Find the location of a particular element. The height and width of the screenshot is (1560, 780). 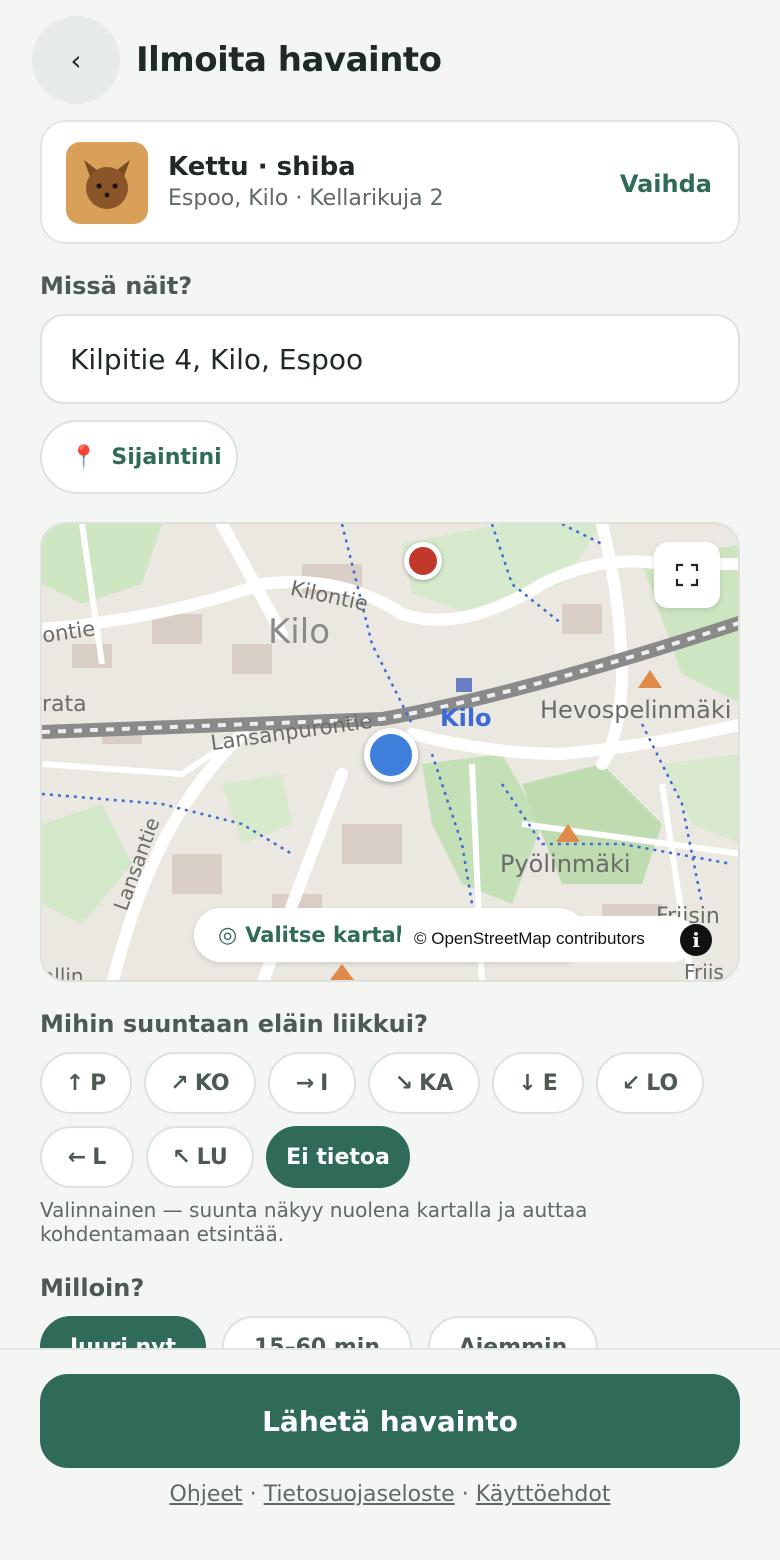

arrow-down-icon: ↓ is located at coordinates (527, 1083).